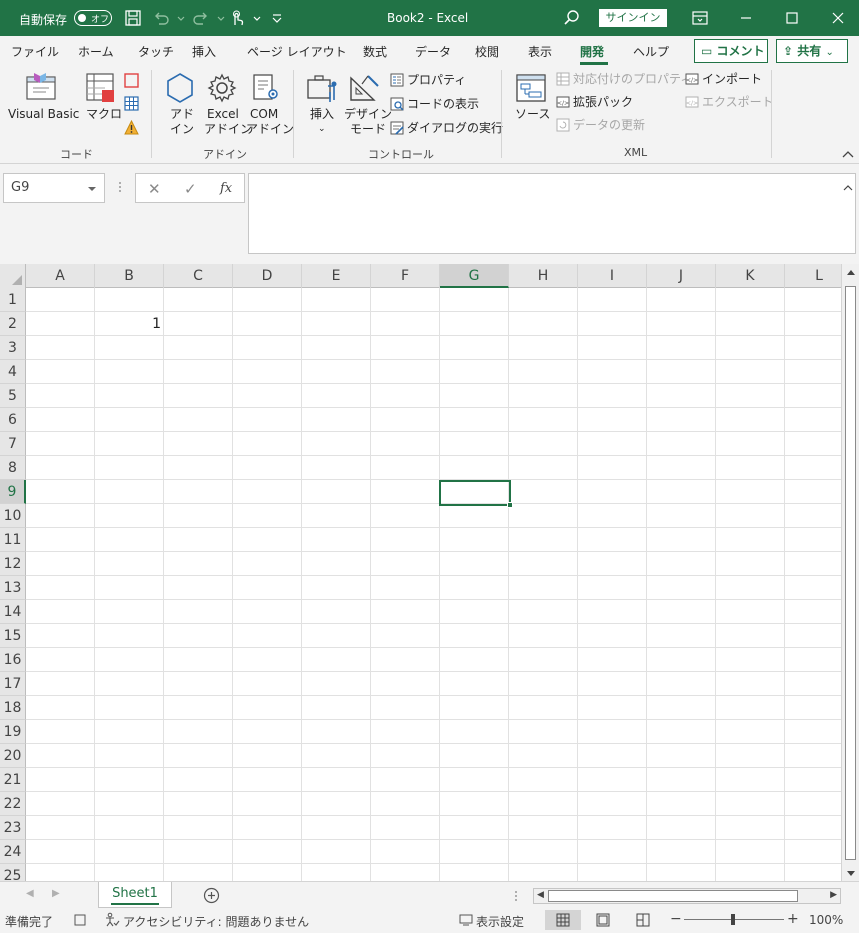 This screenshot has height=933, width=859. Describe the element at coordinates (13, 684) in the screenshot. I see `row-header-17: 17` at that location.